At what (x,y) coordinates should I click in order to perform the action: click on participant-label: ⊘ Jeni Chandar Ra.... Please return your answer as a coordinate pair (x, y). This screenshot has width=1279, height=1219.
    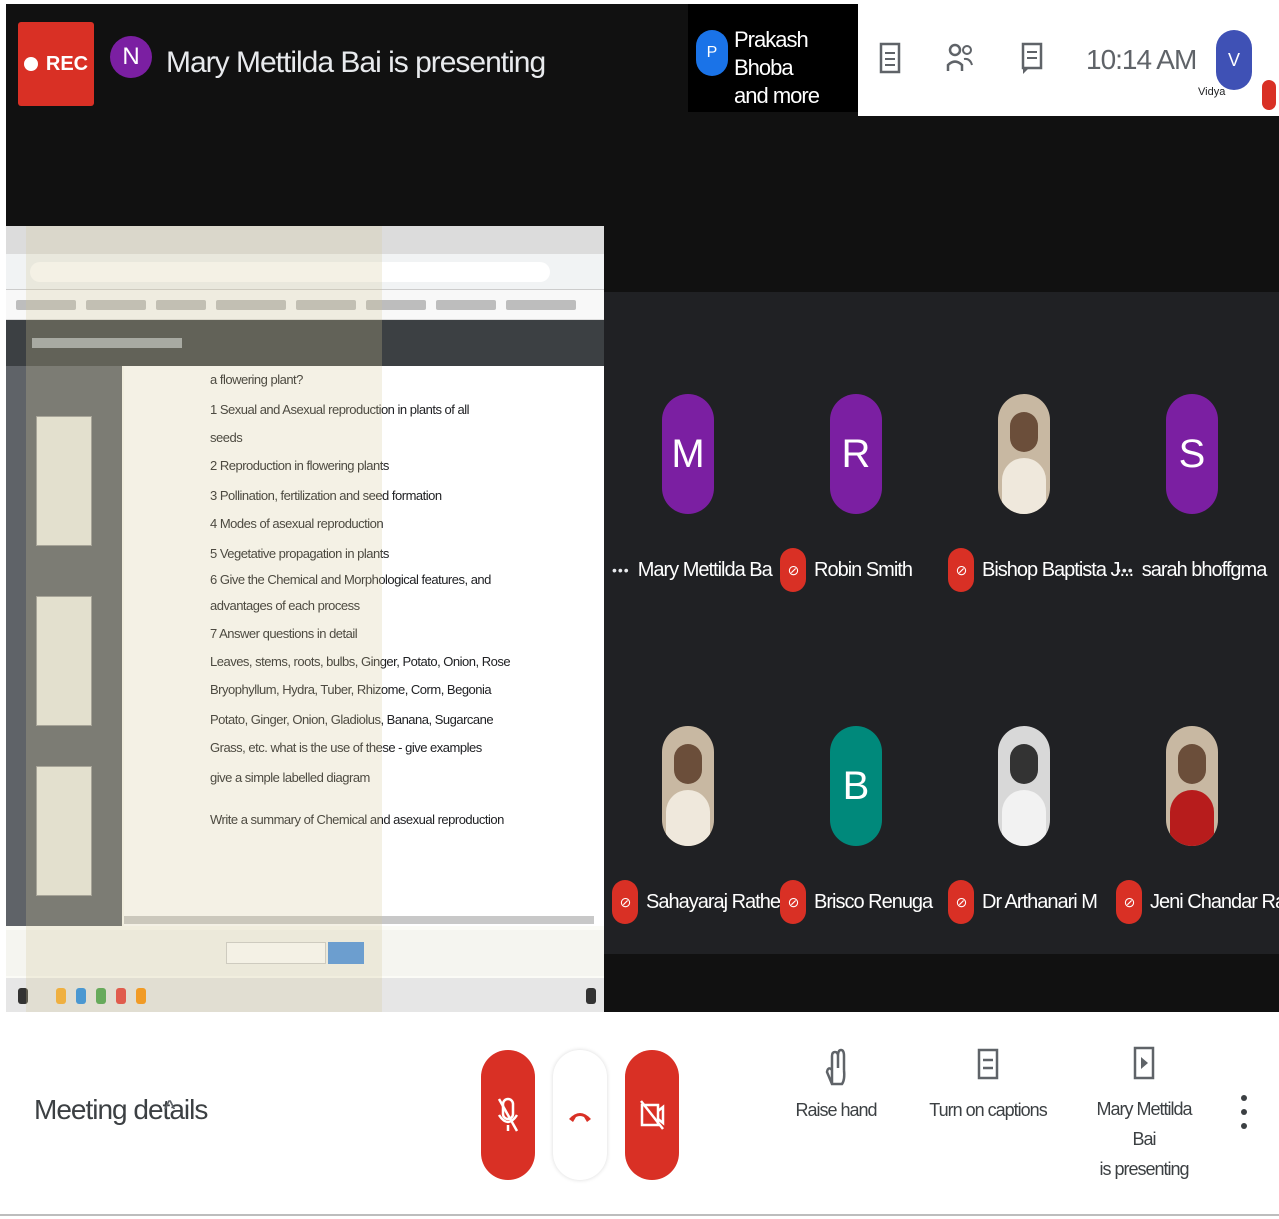
    Looking at the image, I should click on (1197, 902).